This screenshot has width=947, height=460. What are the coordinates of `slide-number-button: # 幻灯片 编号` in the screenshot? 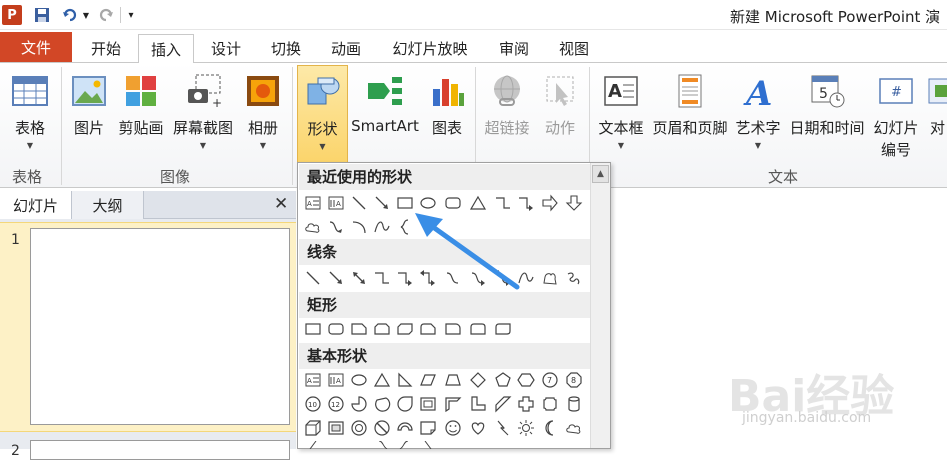 It's located at (896, 115).